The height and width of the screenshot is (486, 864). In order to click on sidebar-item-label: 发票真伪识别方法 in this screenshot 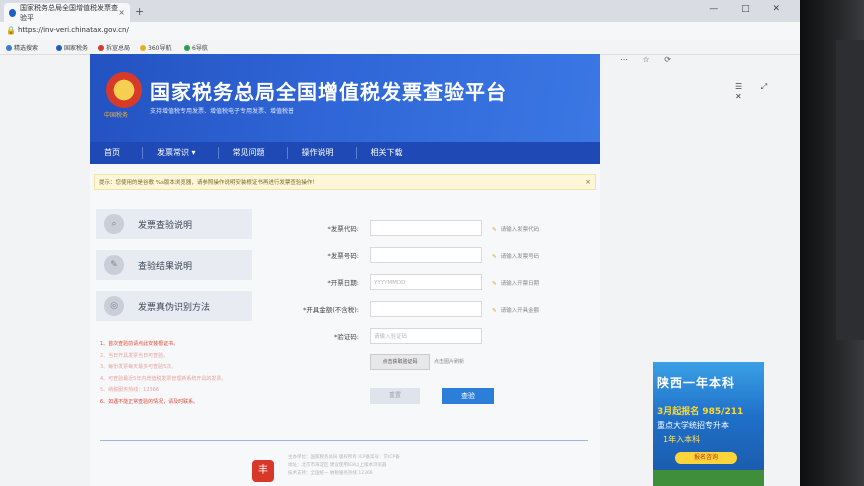, I will do `click(174, 307)`.